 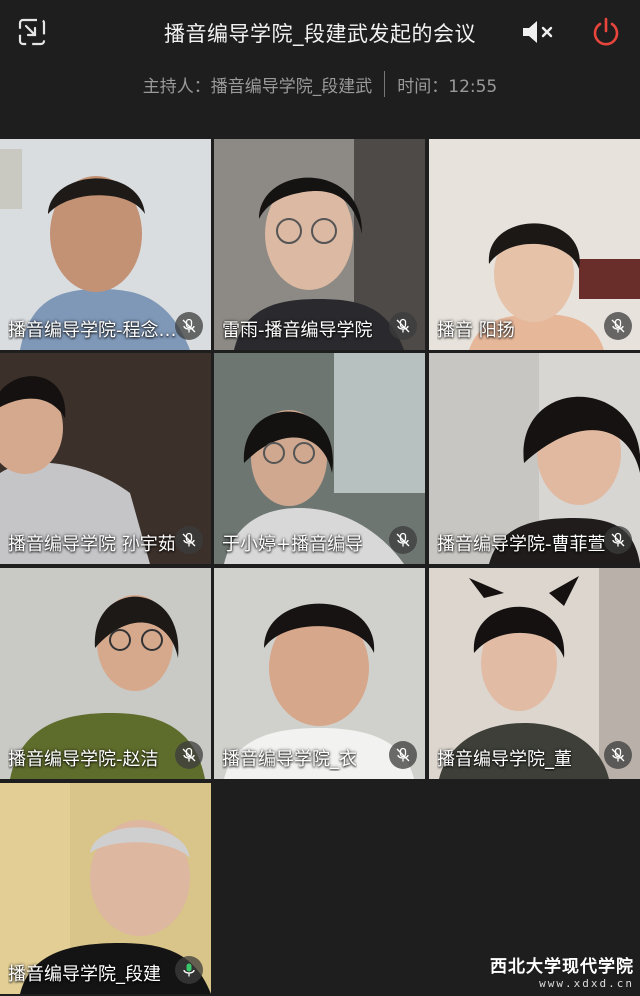 I want to click on watermark-url: www.xdxd.cn, so click(x=586, y=983).